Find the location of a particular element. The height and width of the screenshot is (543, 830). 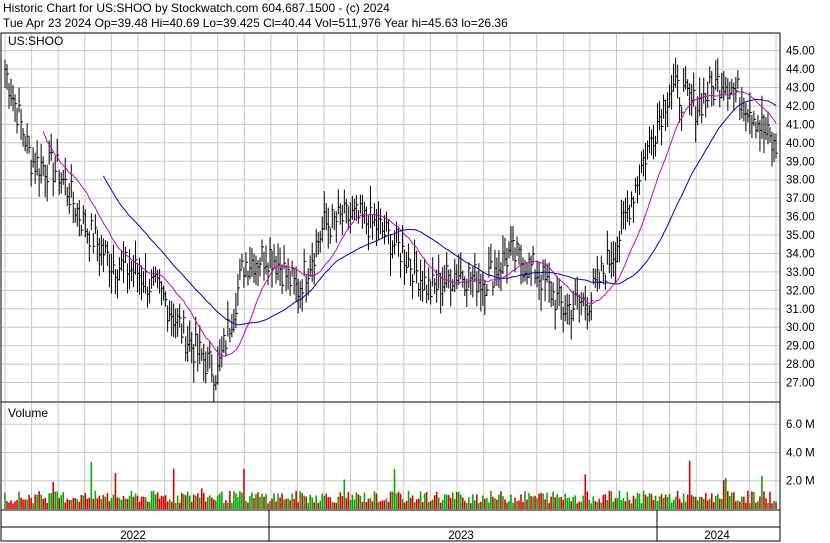

price-tick-label: 37.00 is located at coordinates (800, 199).